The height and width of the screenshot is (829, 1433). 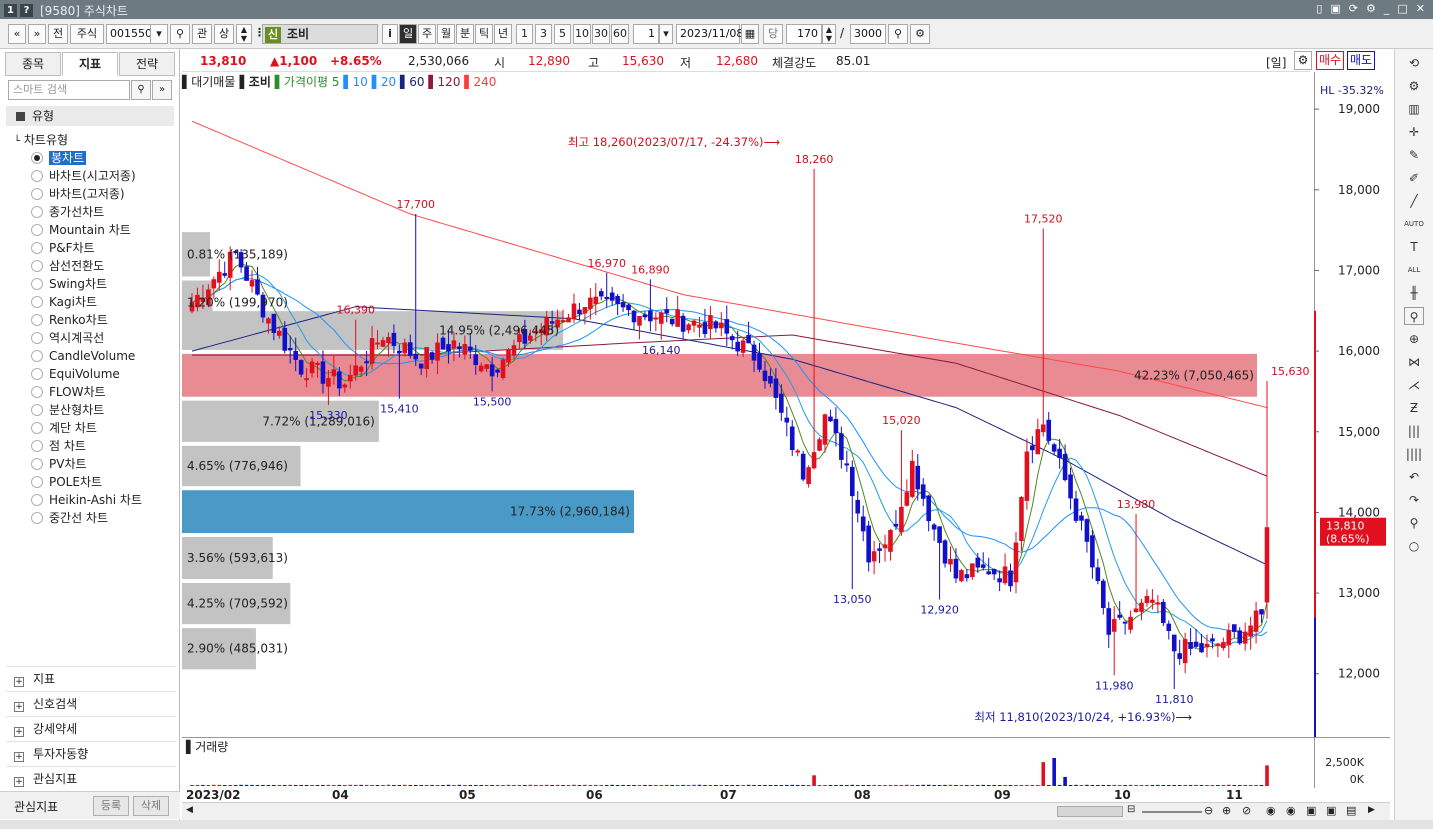 What do you see at coordinates (1414, 454) in the screenshot?
I see `grid-lines-icon: ||||` at bounding box center [1414, 454].